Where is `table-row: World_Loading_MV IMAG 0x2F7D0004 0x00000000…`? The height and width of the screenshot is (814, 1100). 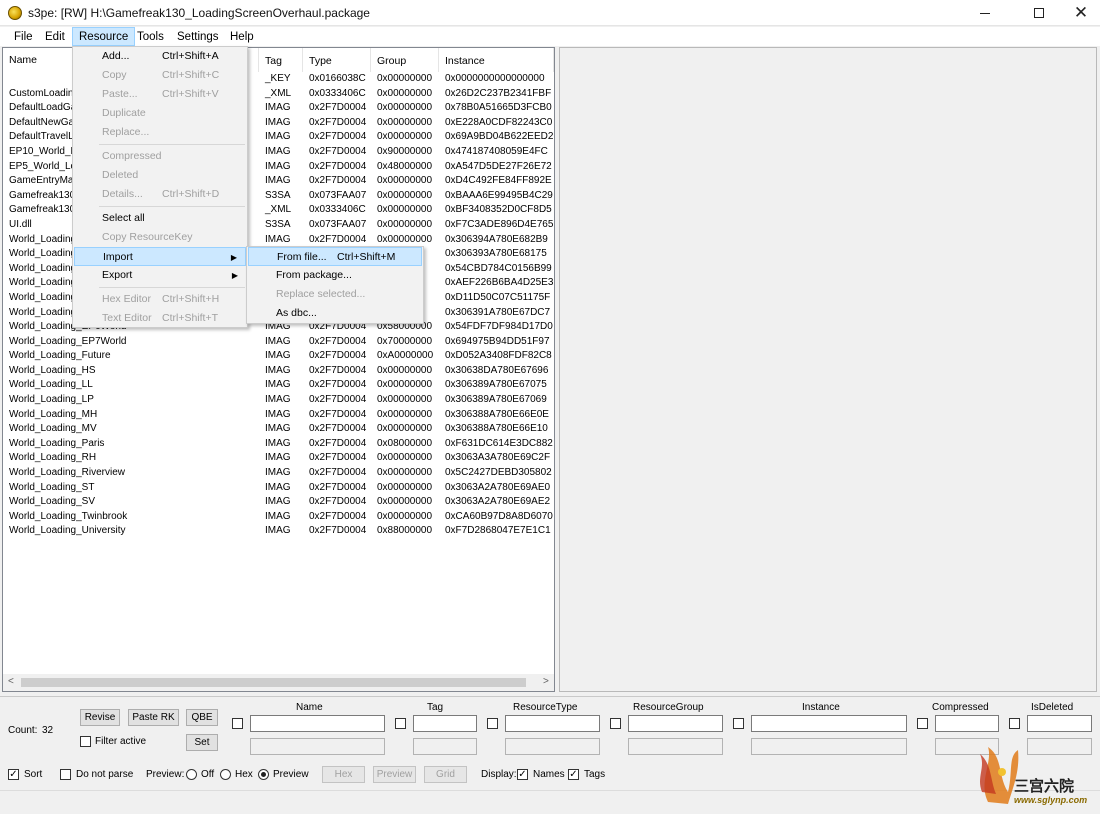
table-row: World_Loading_MV IMAG 0x2F7D0004 0x00000000… is located at coordinates (278, 429).